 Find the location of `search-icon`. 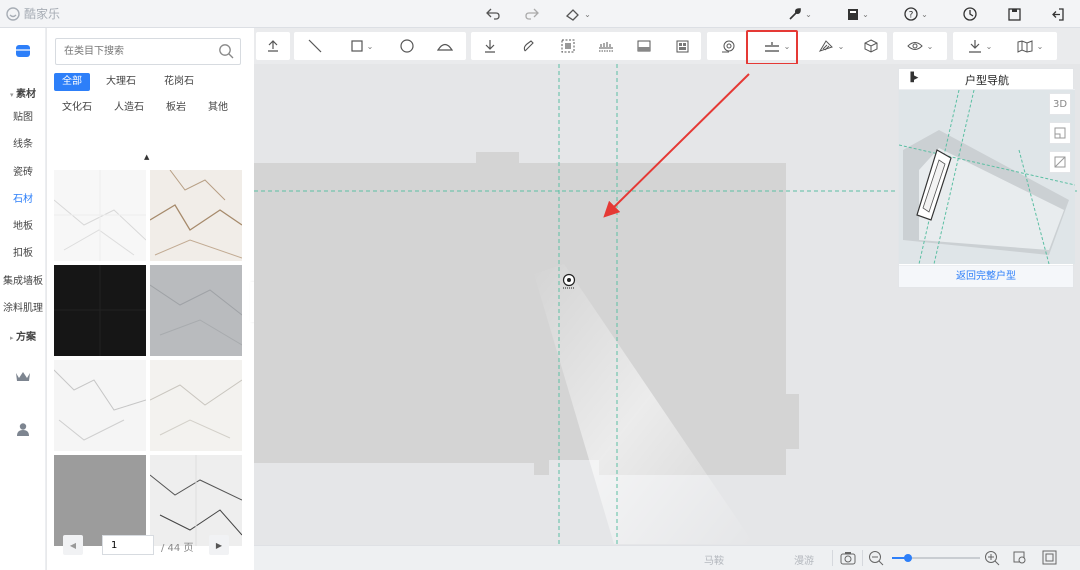

search-icon is located at coordinates (226, 51).